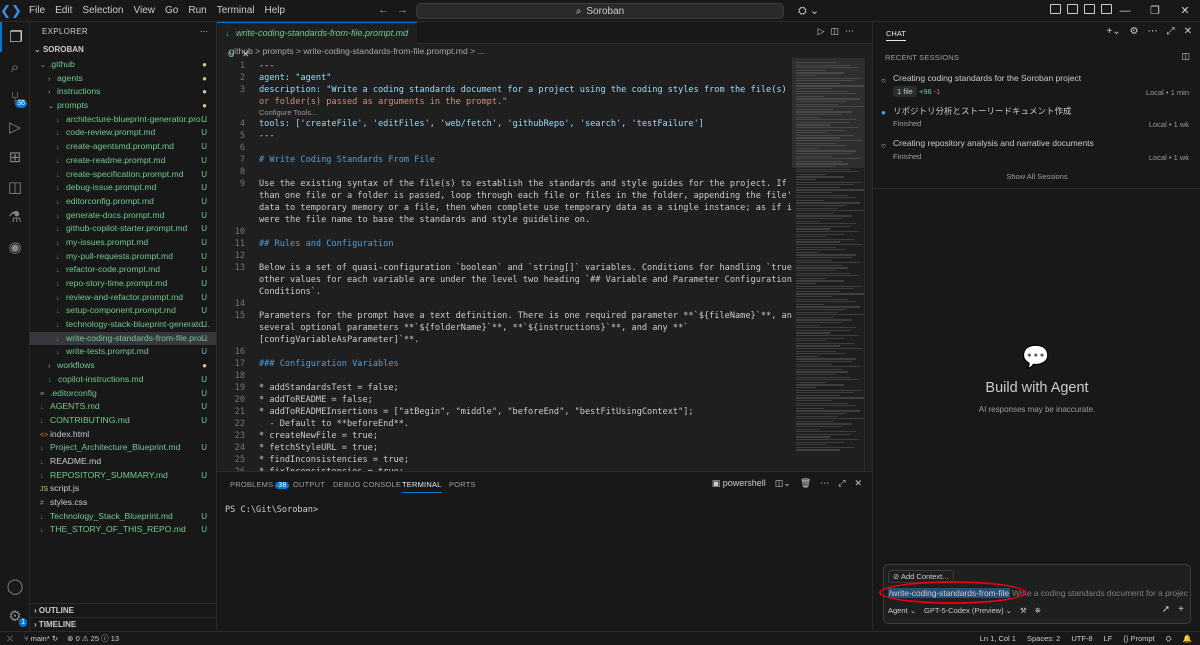  I want to click on tools-icon: ⚒, so click(1023, 611).